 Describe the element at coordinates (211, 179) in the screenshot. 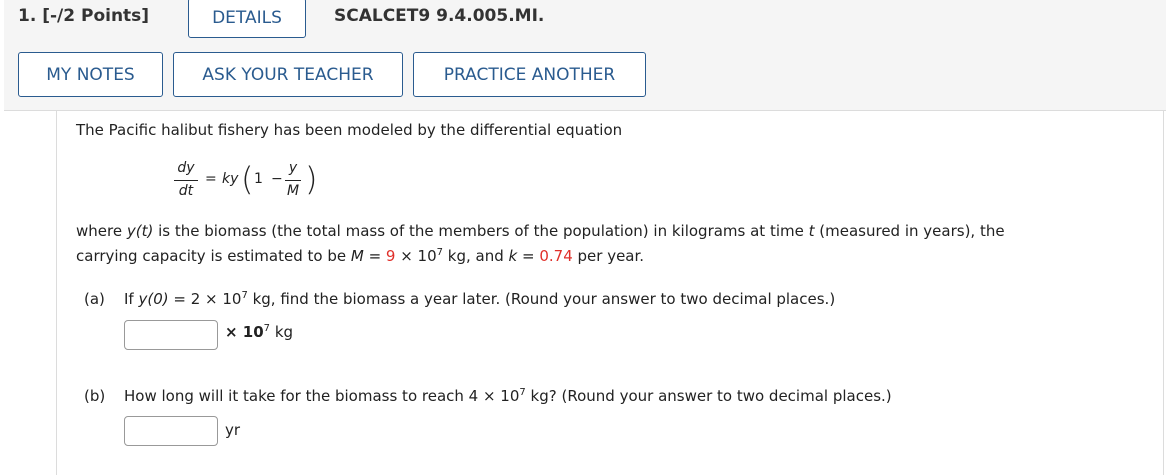

I see `eq-equals: =` at that location.